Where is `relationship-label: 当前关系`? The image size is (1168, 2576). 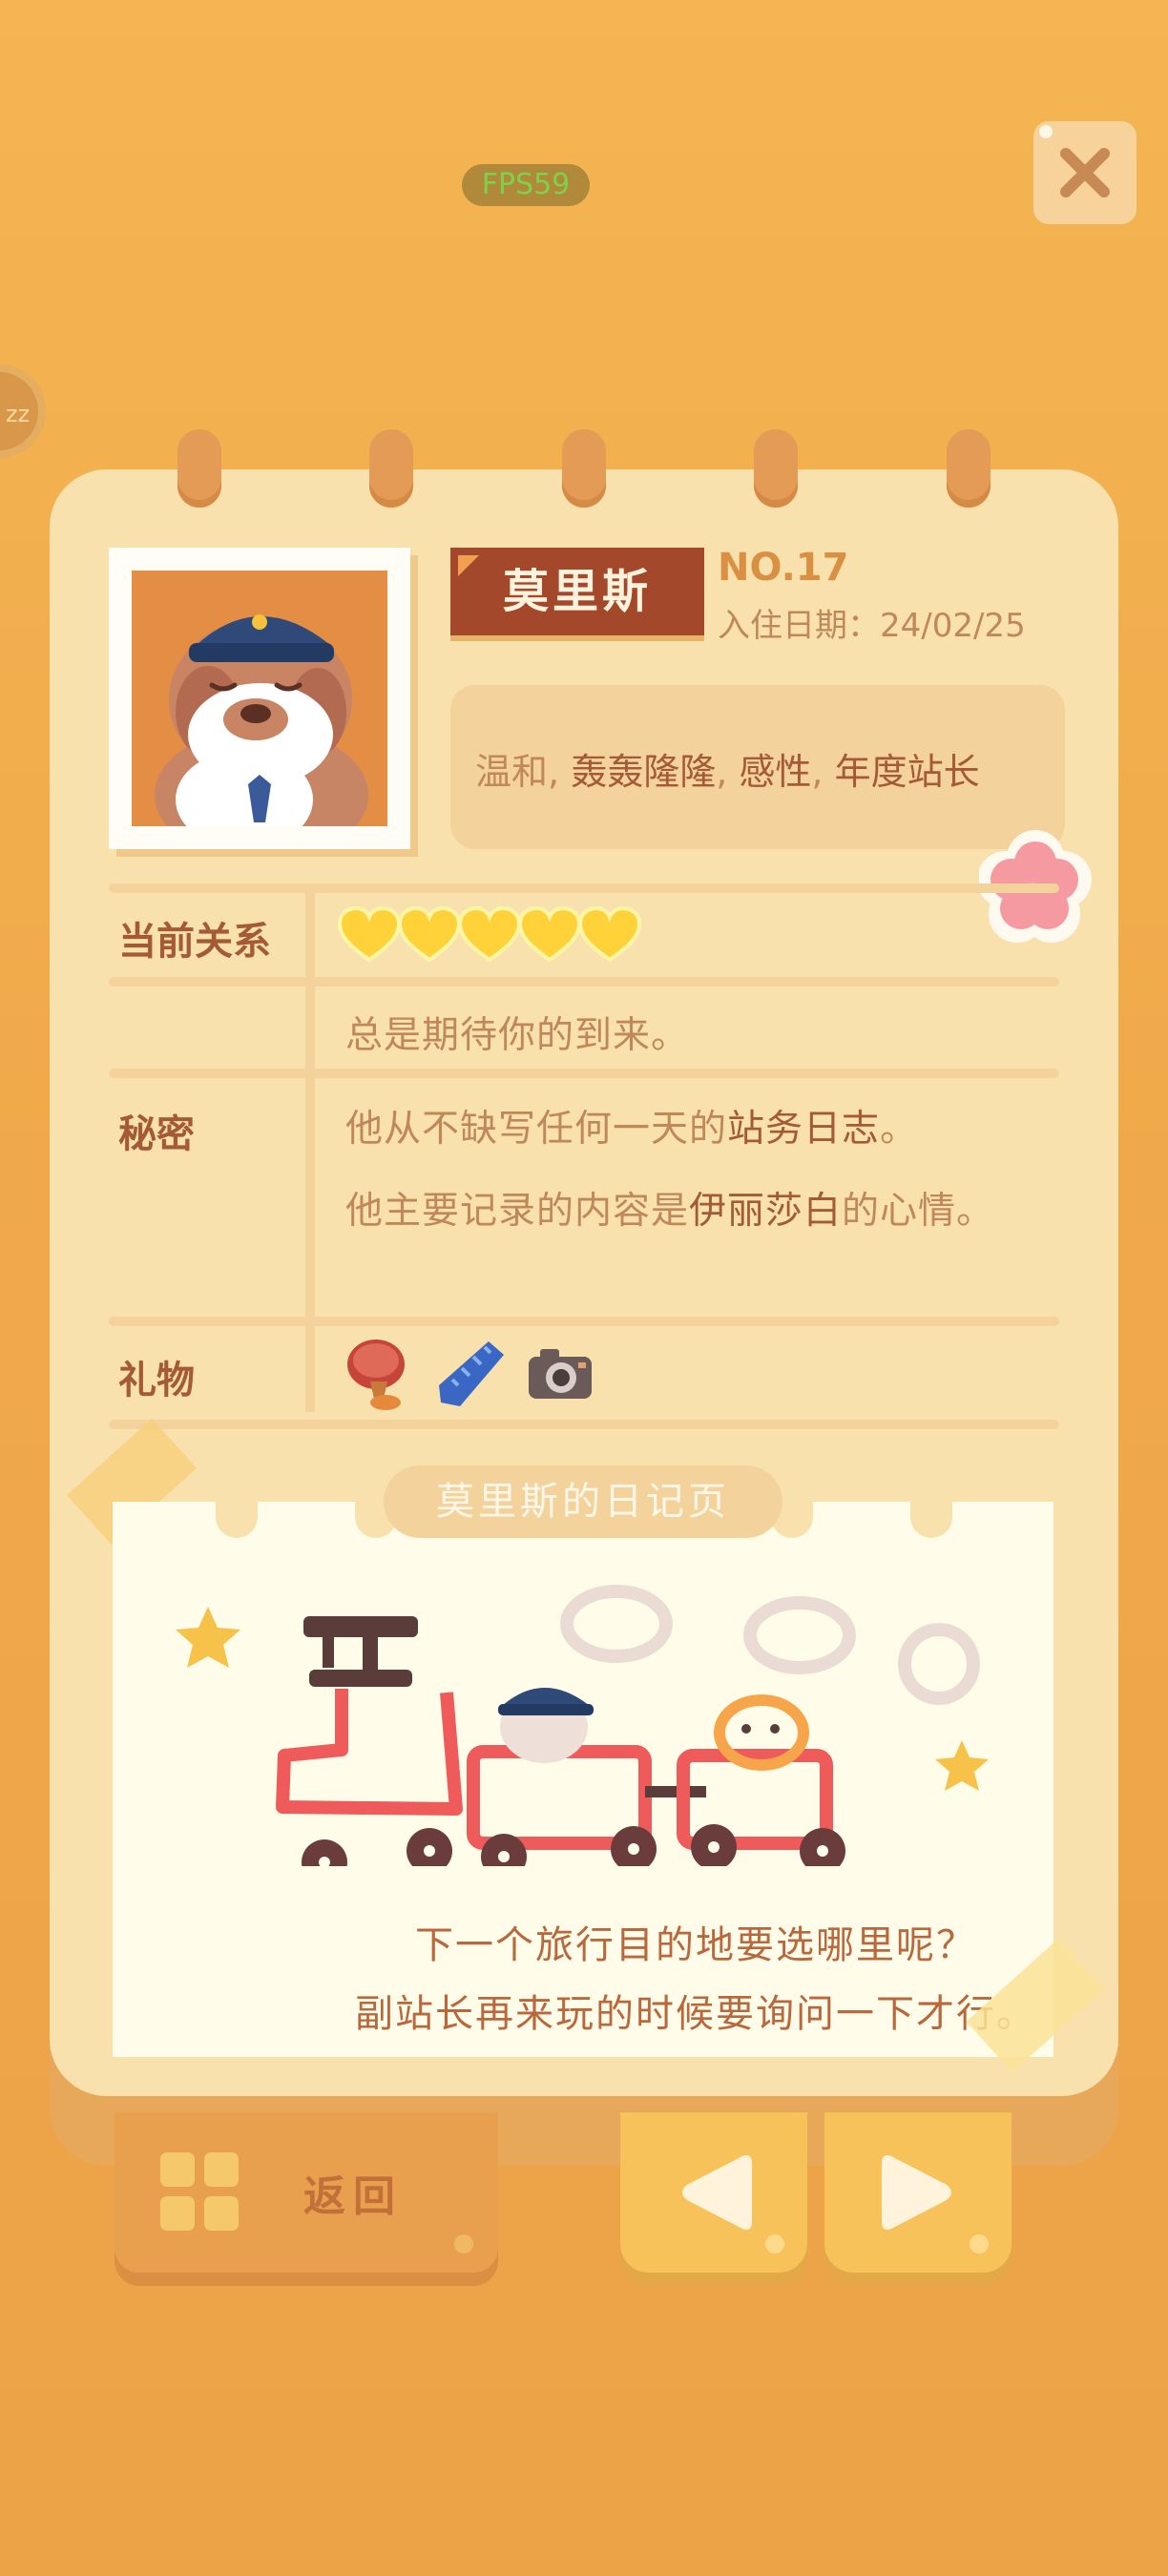 relationship-label: 当前关系 is located at coordinates (194, 942).